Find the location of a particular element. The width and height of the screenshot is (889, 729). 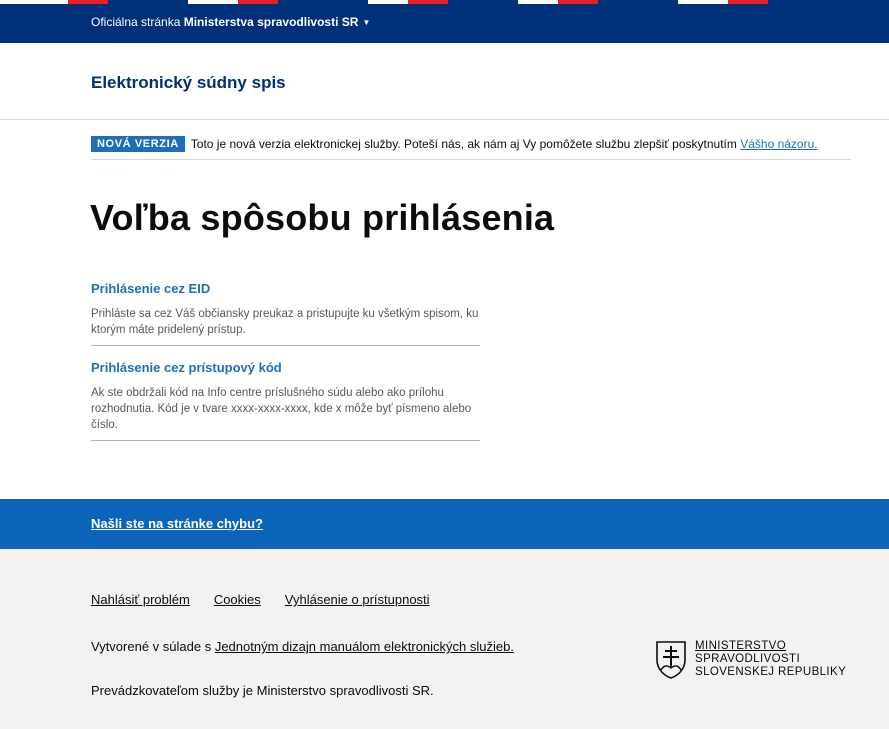

feedback-bar: Našli ste na stránke chybu? is located at coordinates (444, 524).